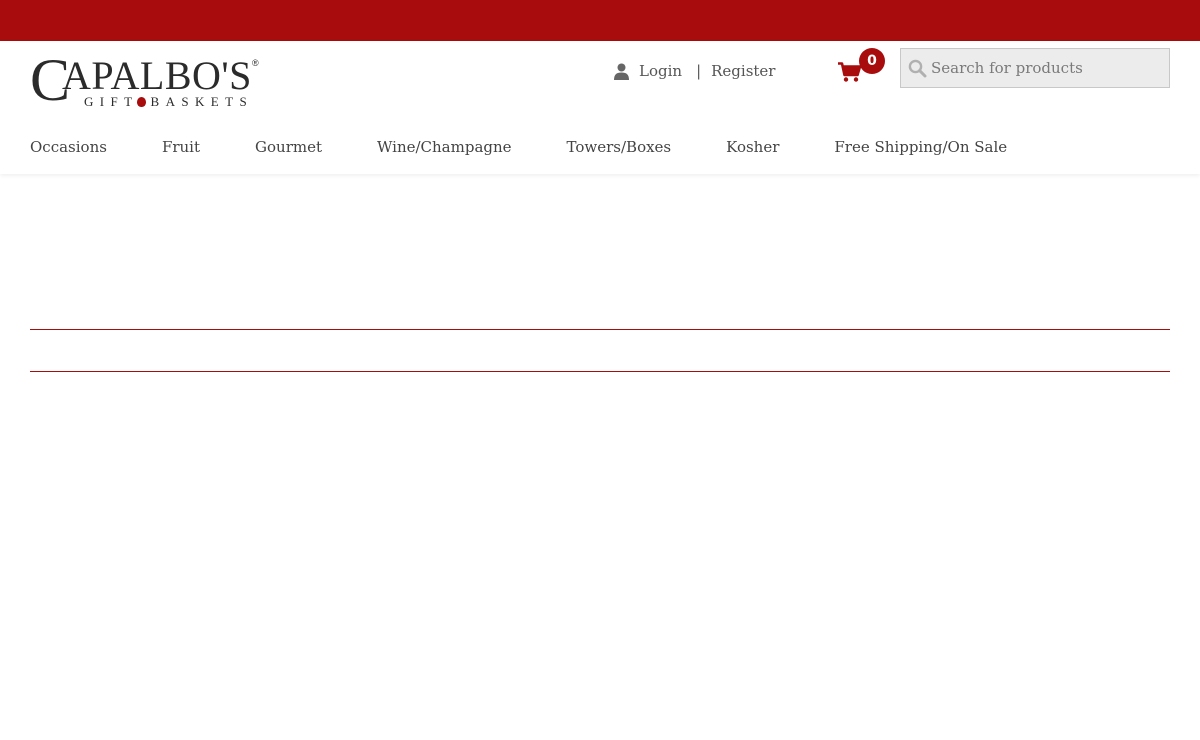 The width and height of the screenshot is (1200, 740). I want to click on logo-name: APALBO'S, so click(157, 75).